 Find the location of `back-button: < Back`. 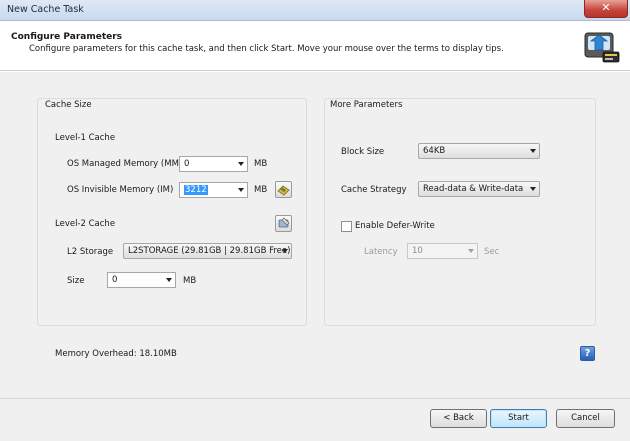

back-button: < Back is located at coordinates (458, 418).